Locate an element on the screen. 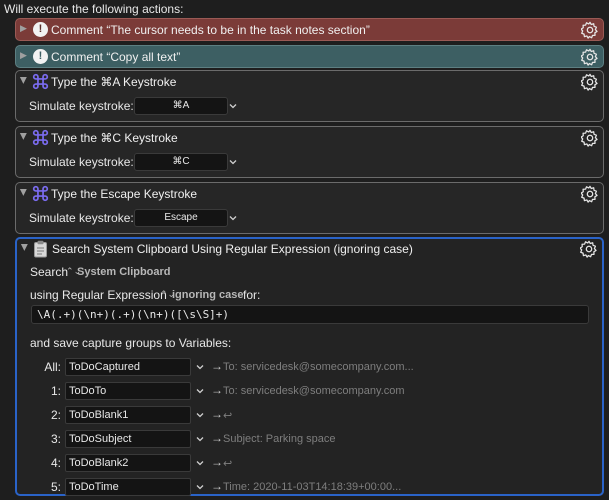 The image size is (609, 500). regex-field: \A(.+)(\n+)(.+)(\n+)([\s\S]+) is located at coordinates (310, 314).